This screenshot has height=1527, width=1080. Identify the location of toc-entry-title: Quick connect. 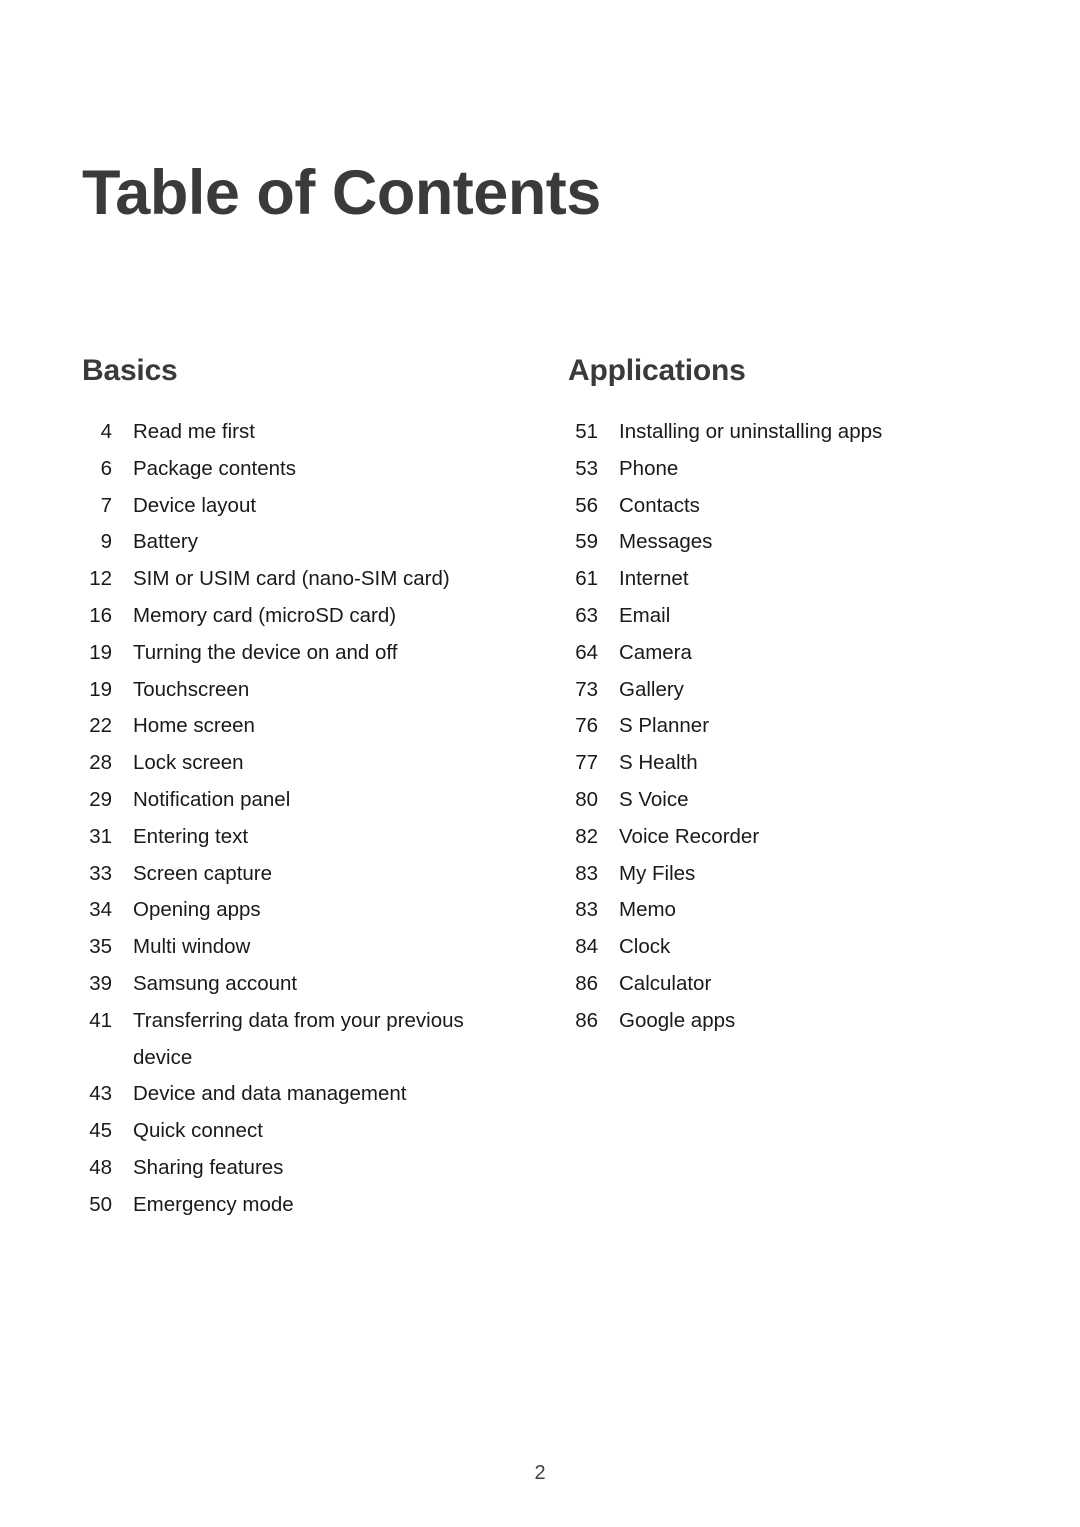
(198, 1131).